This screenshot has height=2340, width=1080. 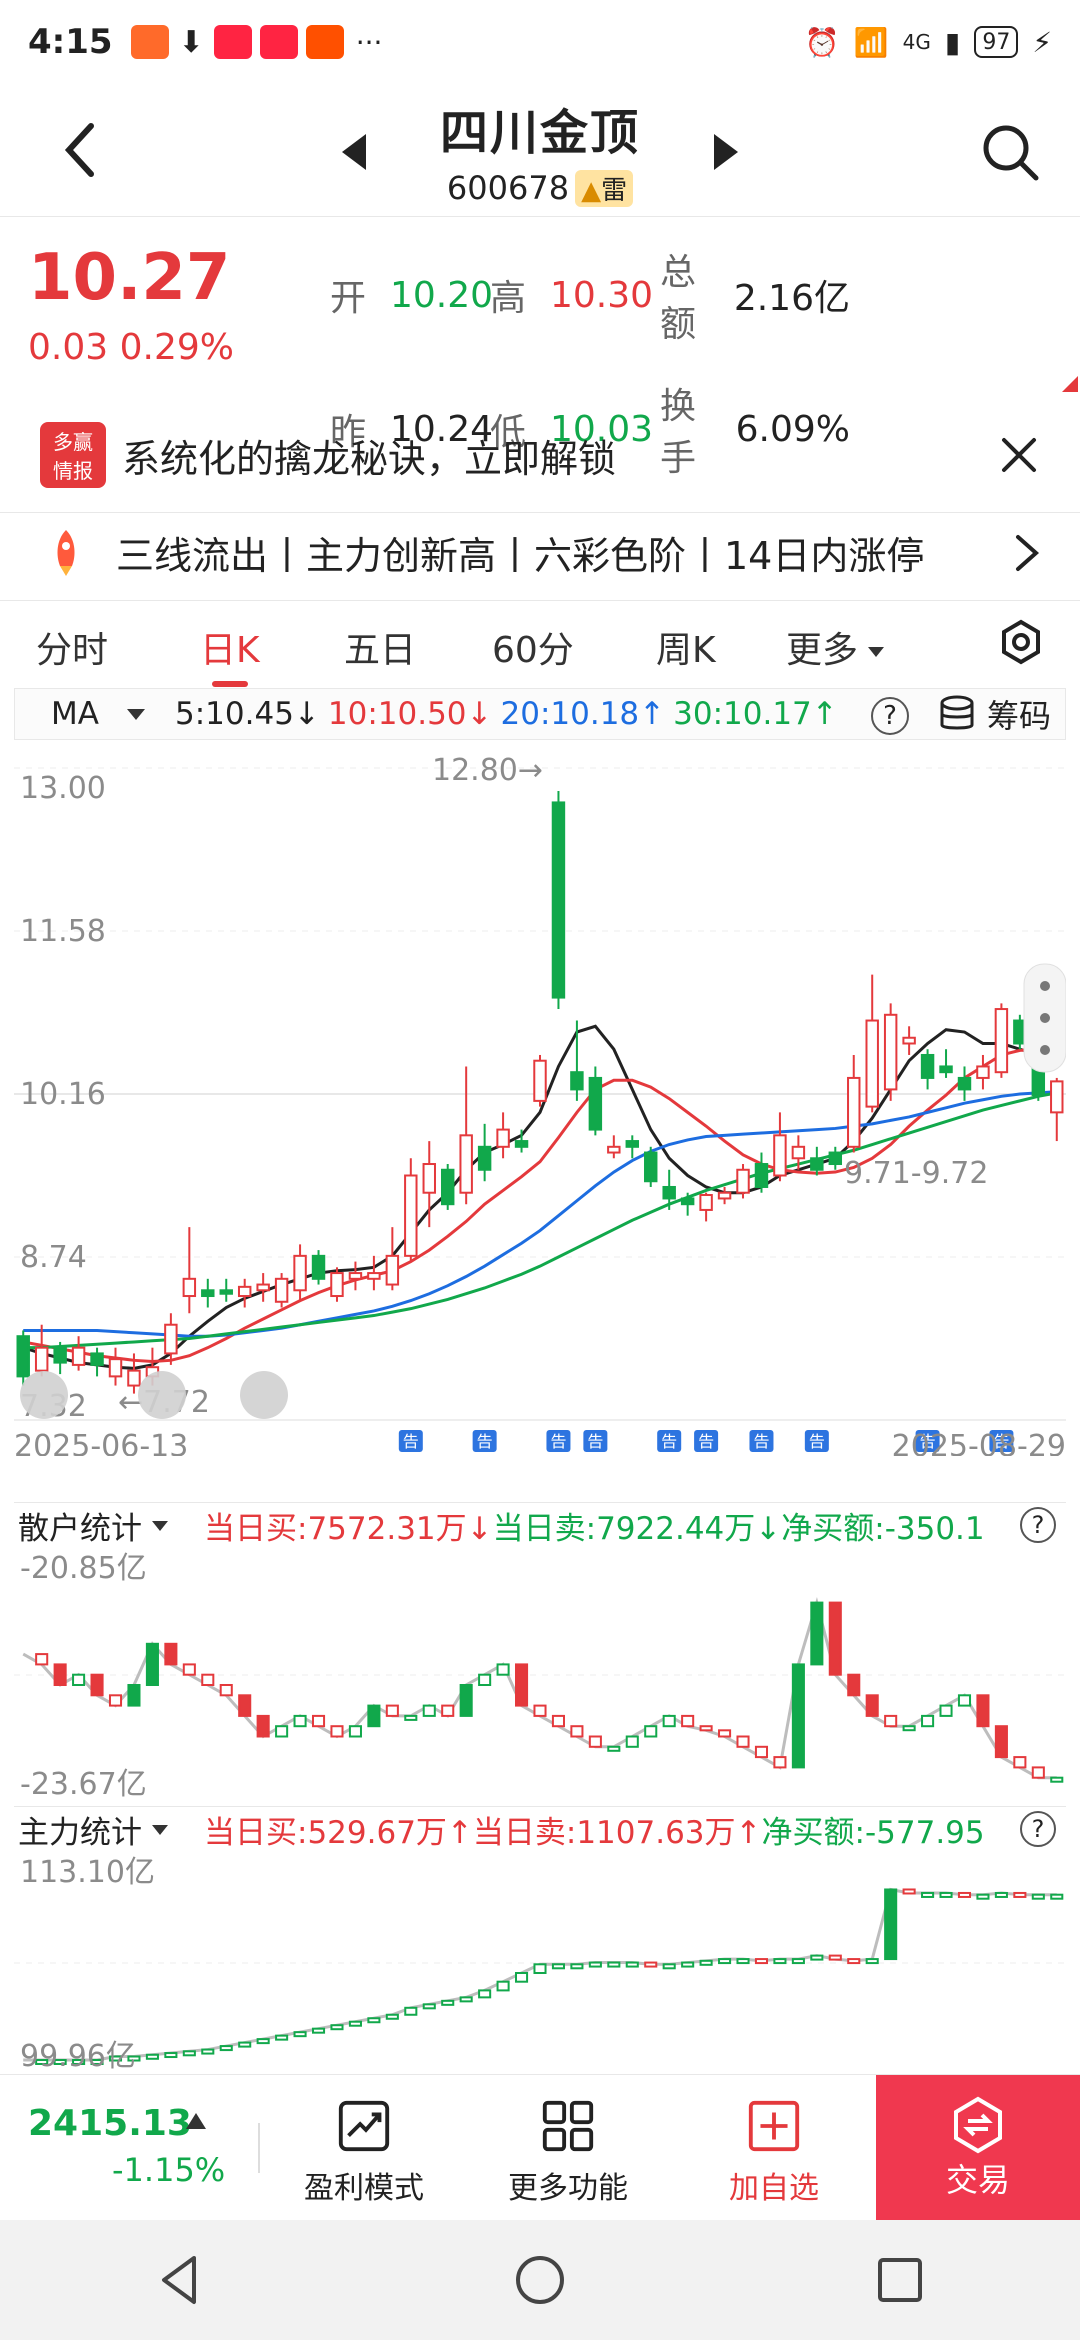 What do you see at coordinates (1019, 455) in the screenshot?
I see `close-icon` at bounding box center [1019, 455].